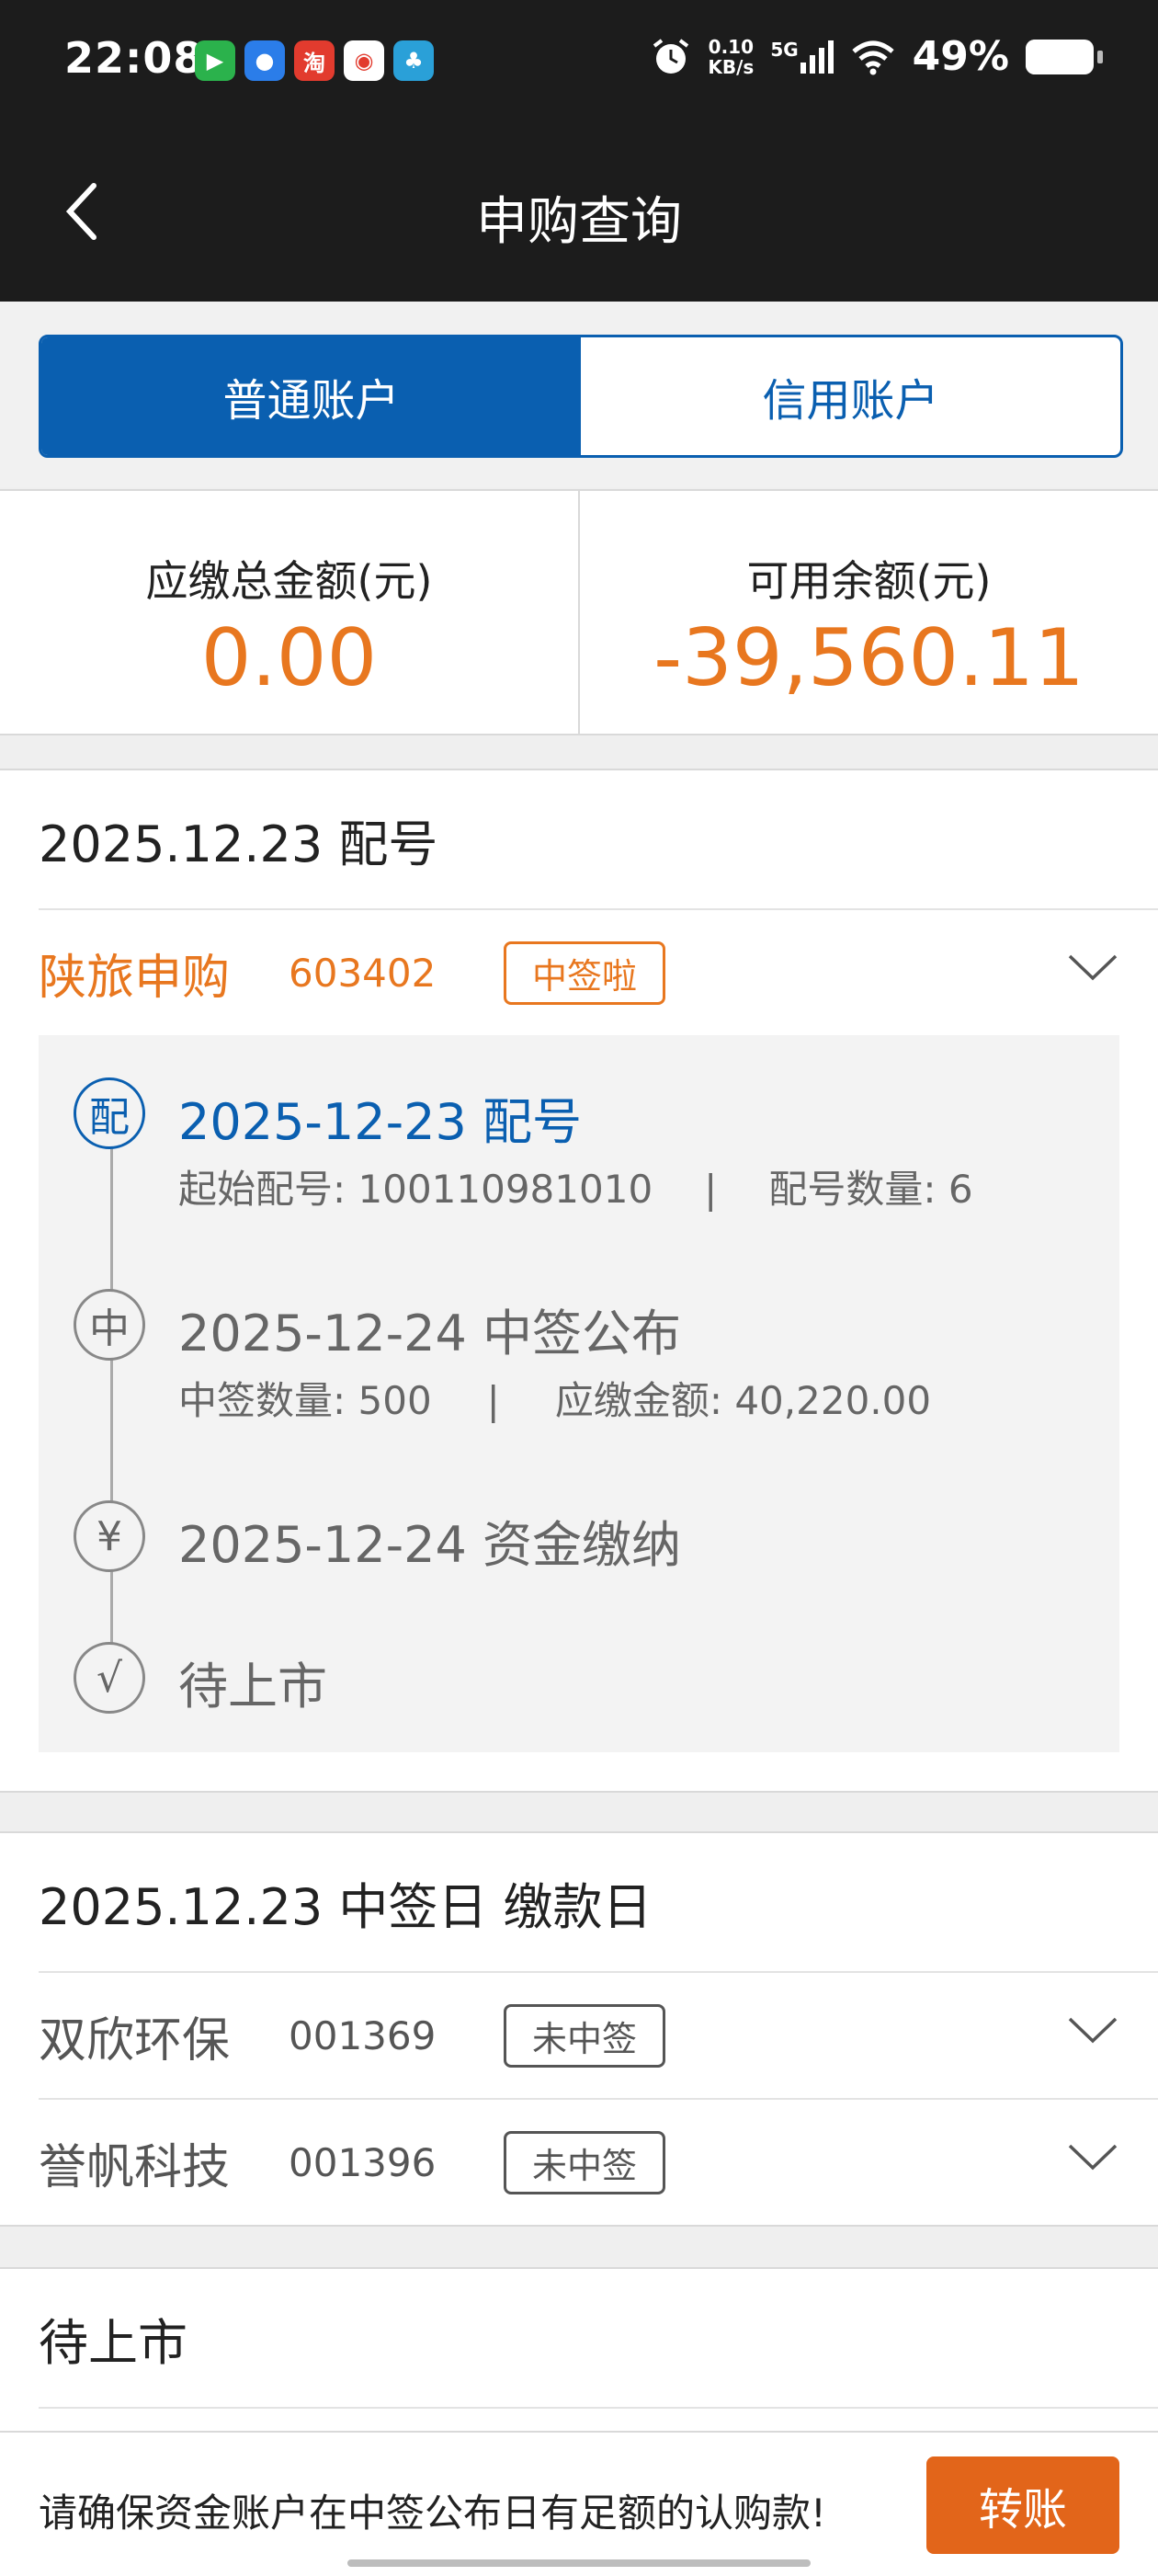 The image size is (1158, 2576). Describe the element at coordinates (432, 2513) in the screenshot. I see `fund-notice: 请确保资金账户在中签公布日有足额的认购款!` at that location.